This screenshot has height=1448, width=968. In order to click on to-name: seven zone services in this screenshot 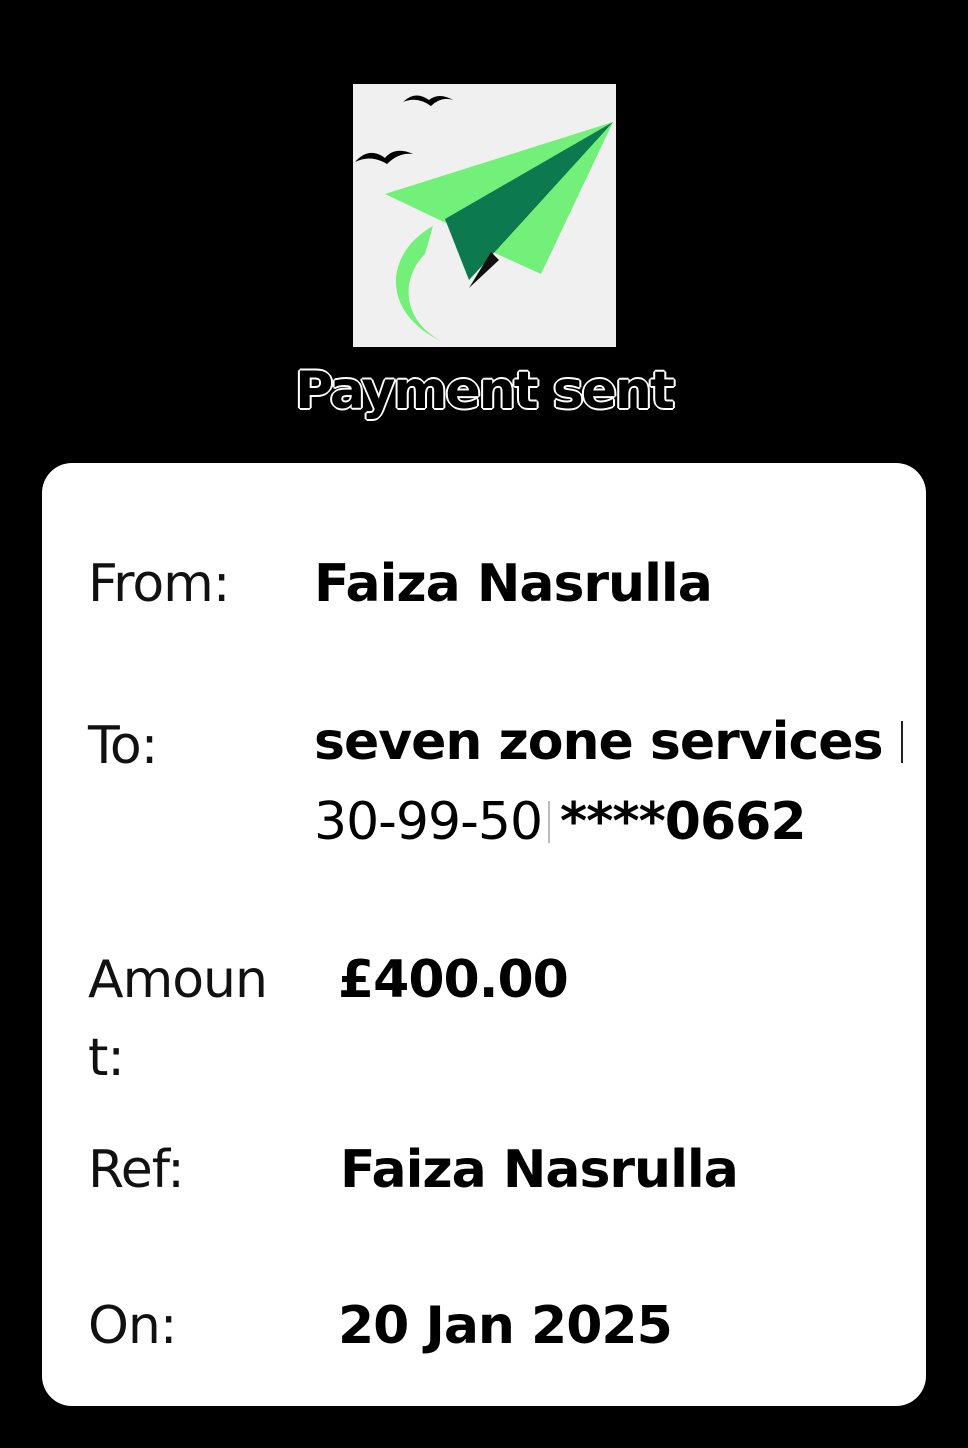, I will do `click(613, 742)`.